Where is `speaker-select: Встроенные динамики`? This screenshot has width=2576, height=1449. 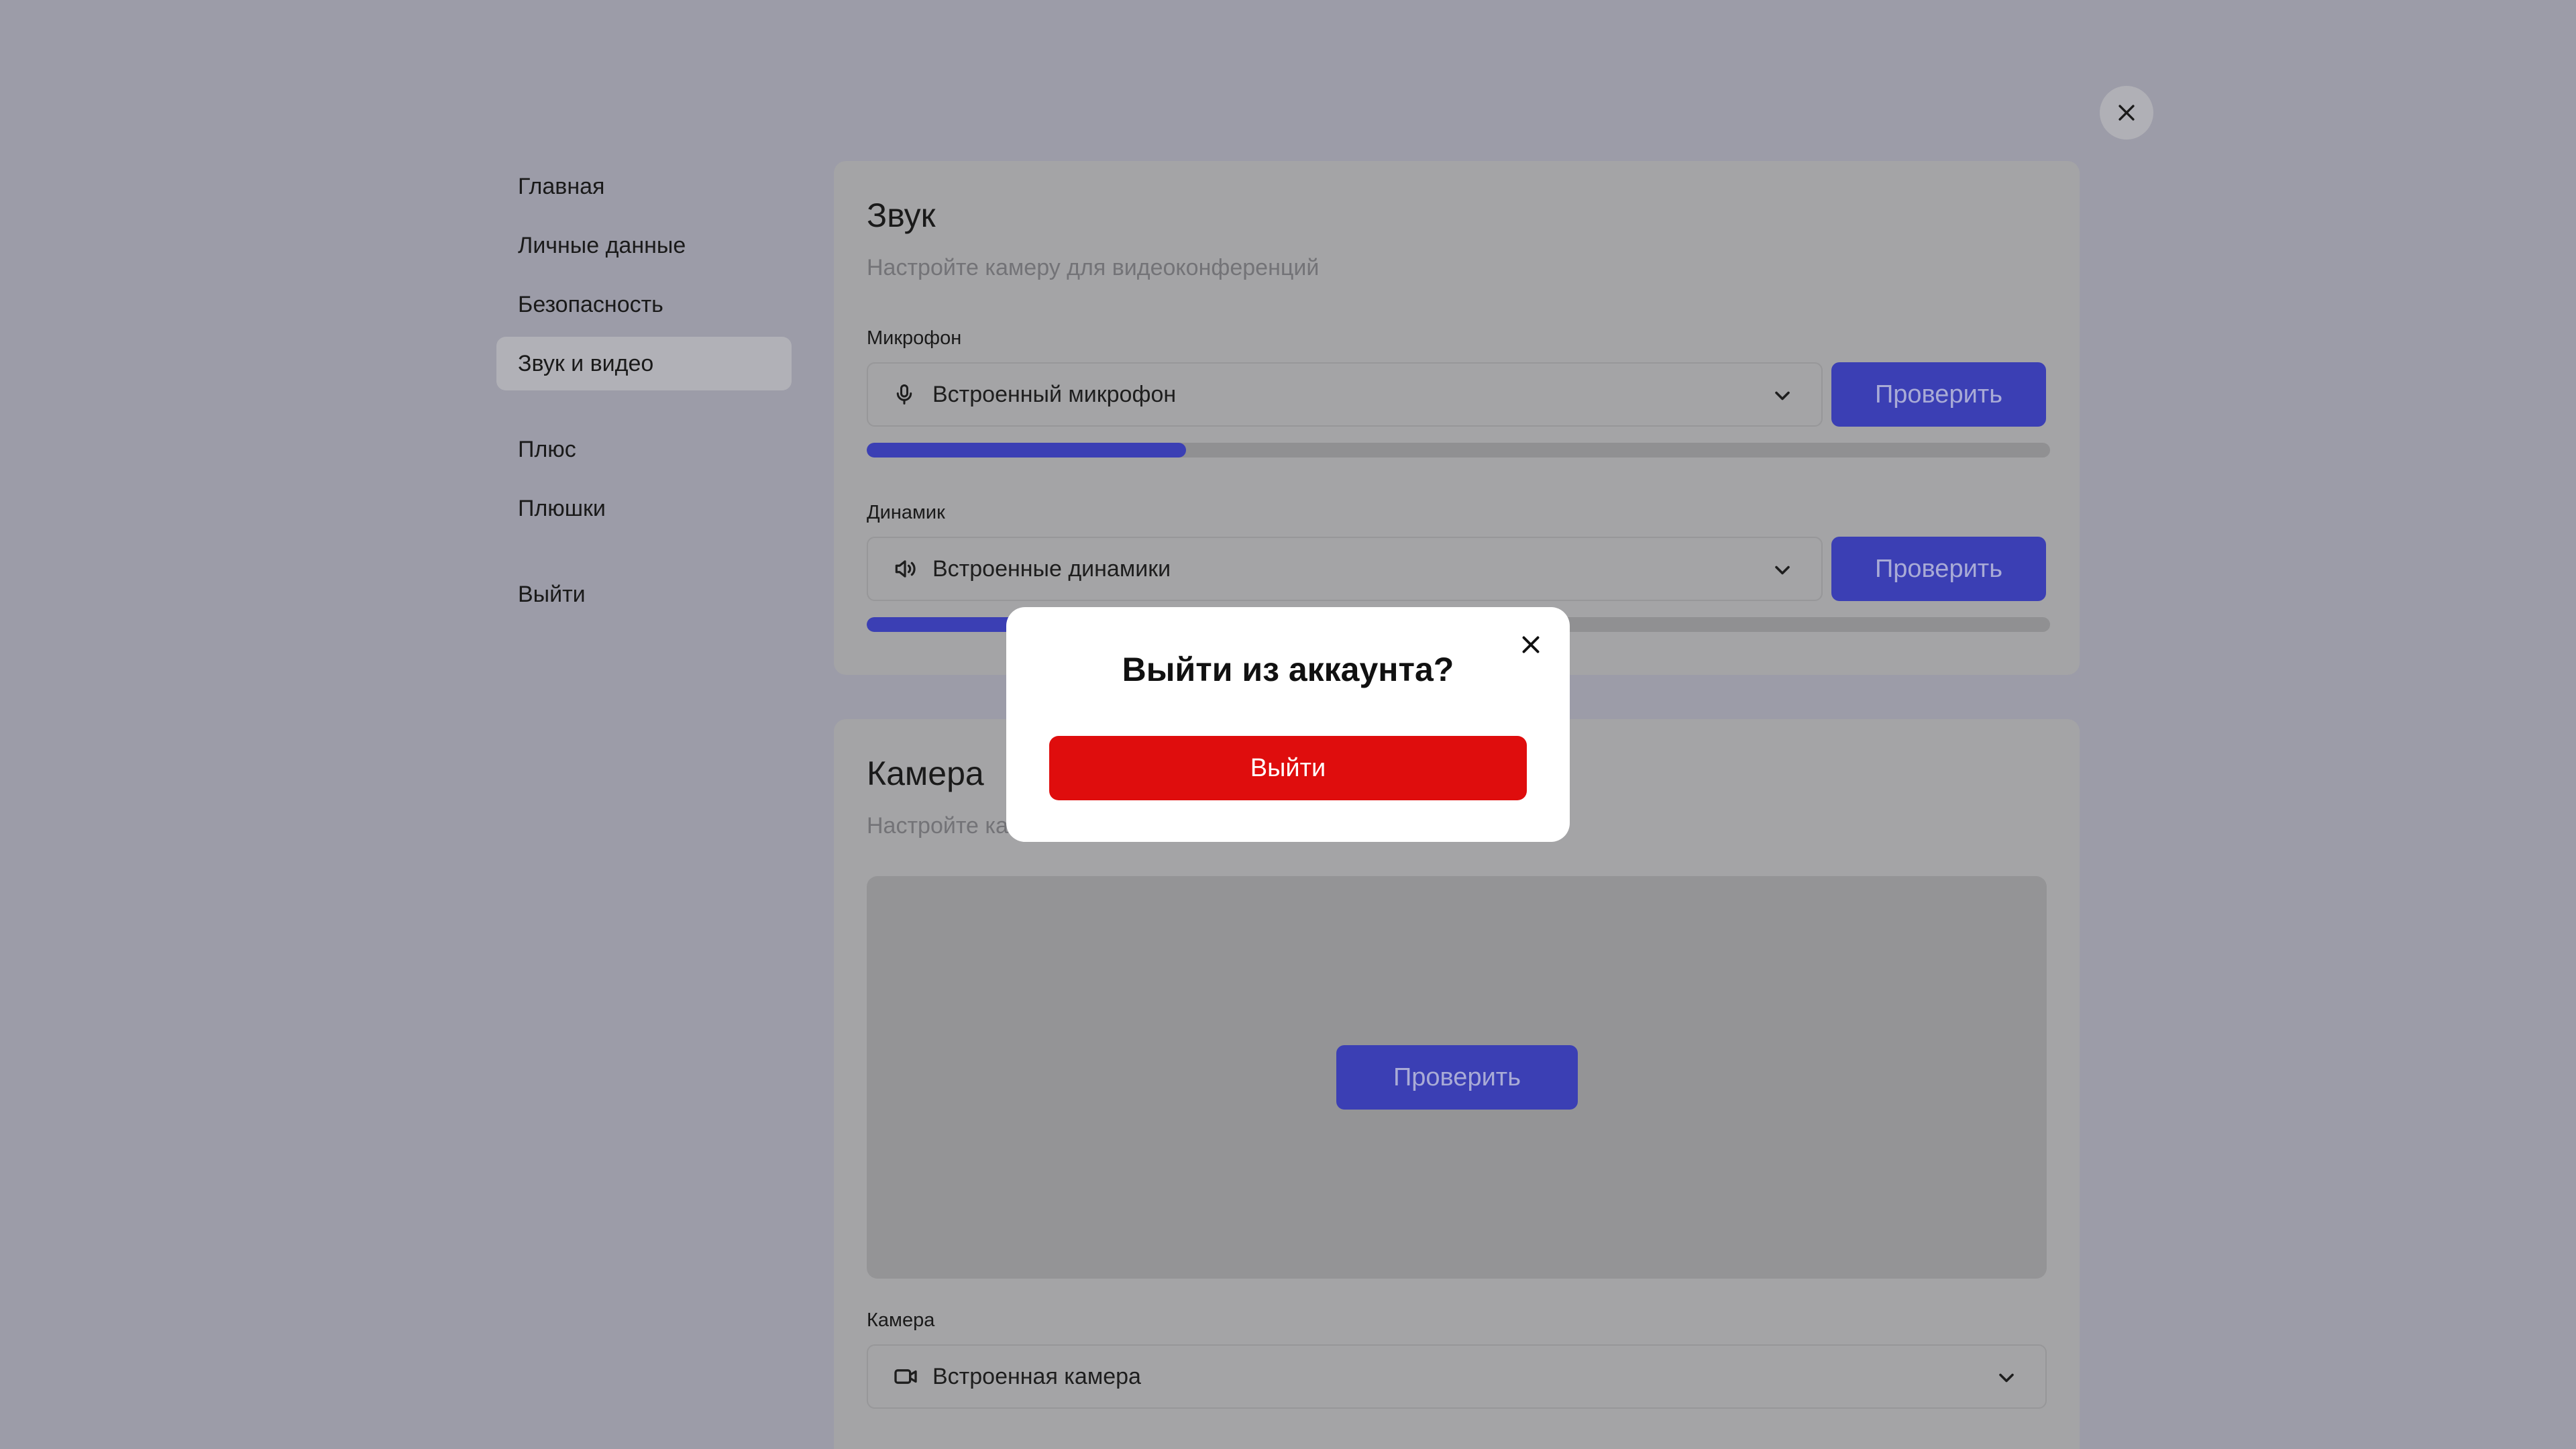
speaker-select: Встроенные динамики is located at coordinates (1345, 569).